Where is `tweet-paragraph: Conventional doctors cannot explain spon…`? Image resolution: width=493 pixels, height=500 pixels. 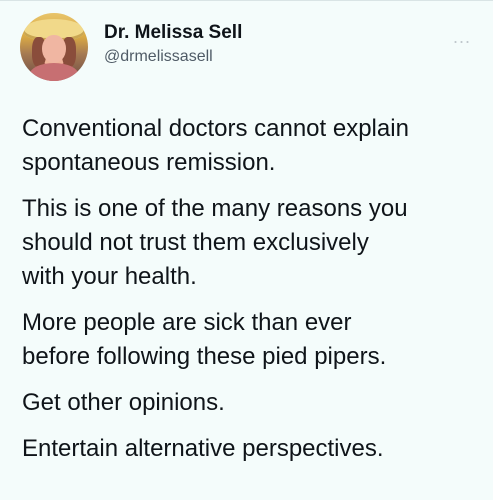 tweet-paragraph: Conventional doctors cannot explain spon… is located at coordinates (215, 145).